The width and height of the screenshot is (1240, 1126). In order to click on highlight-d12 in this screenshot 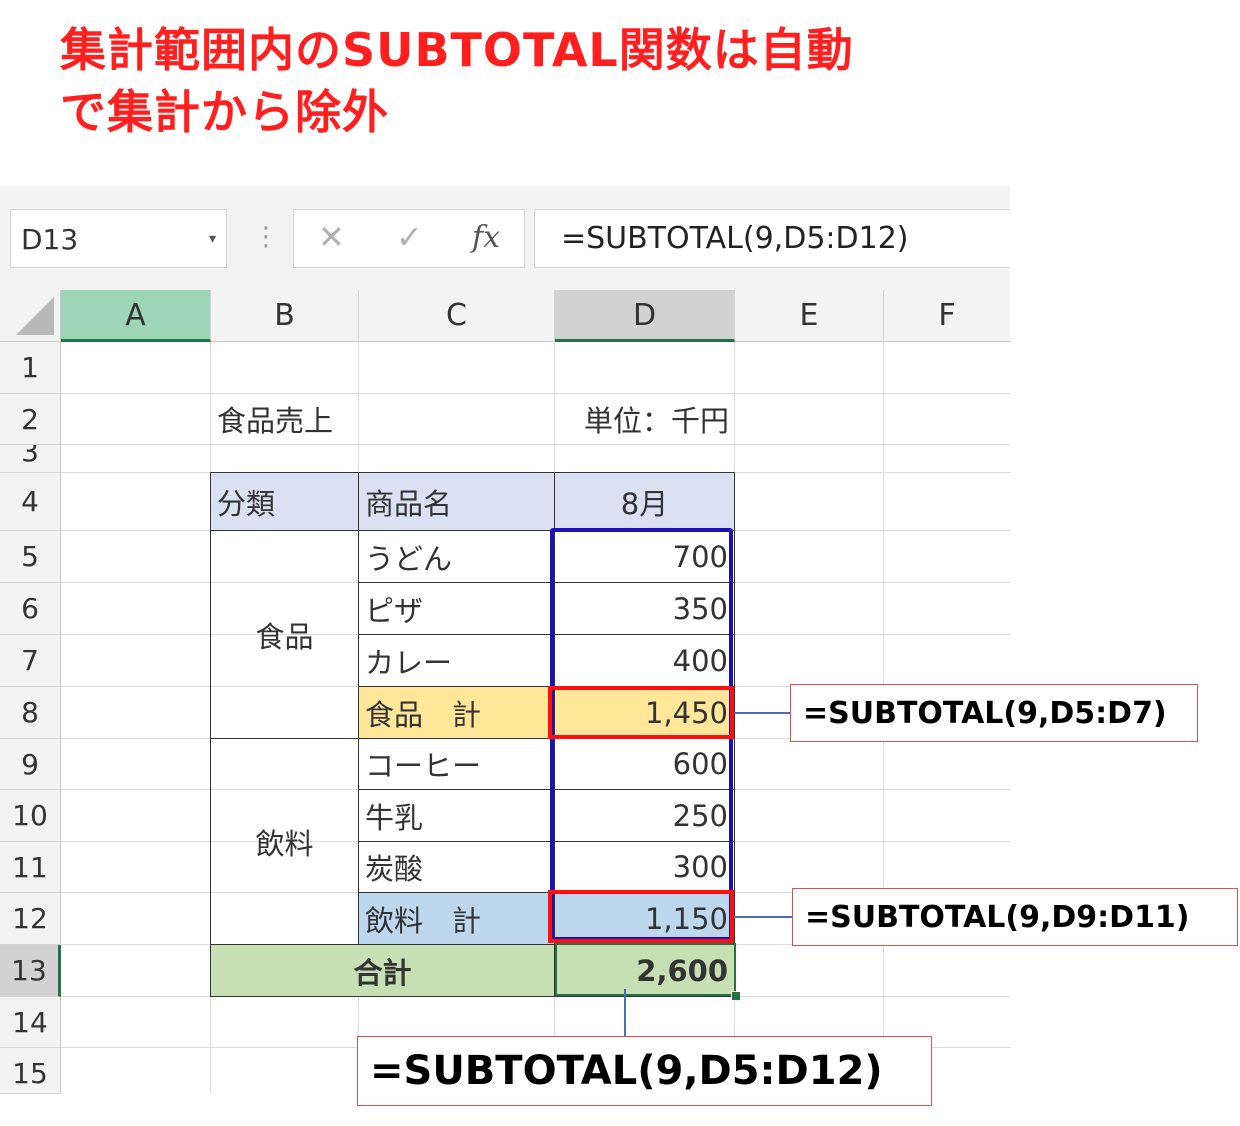, I will do `click(641, 916)`.